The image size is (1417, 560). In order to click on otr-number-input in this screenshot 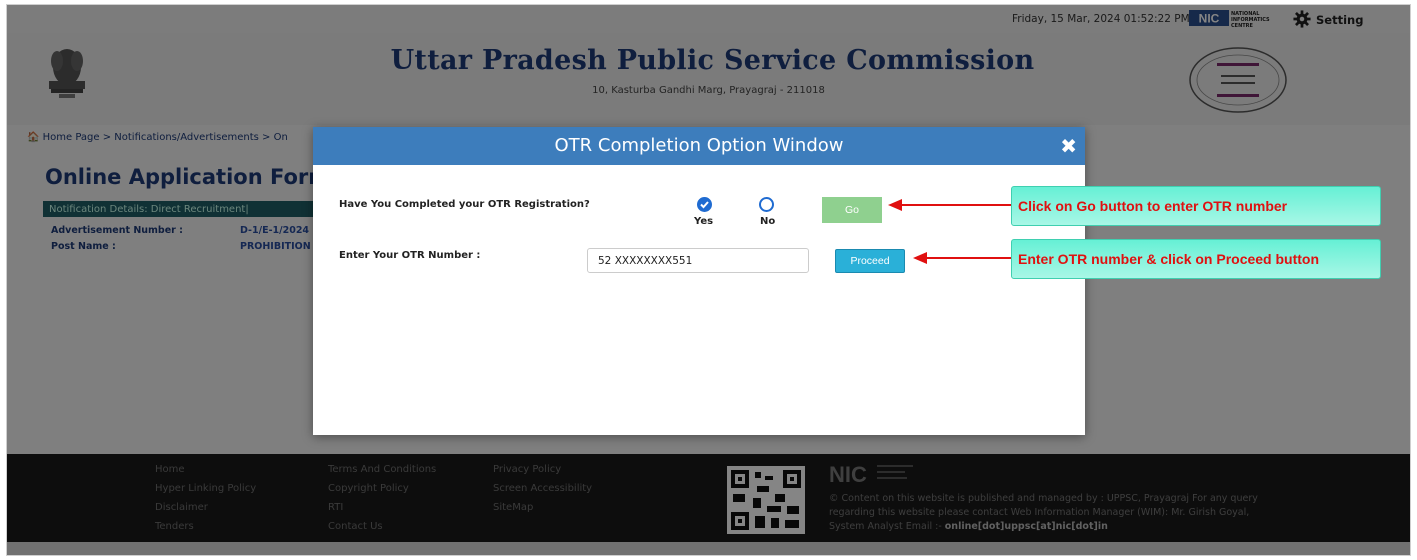, I will do `click(698, 260)`.